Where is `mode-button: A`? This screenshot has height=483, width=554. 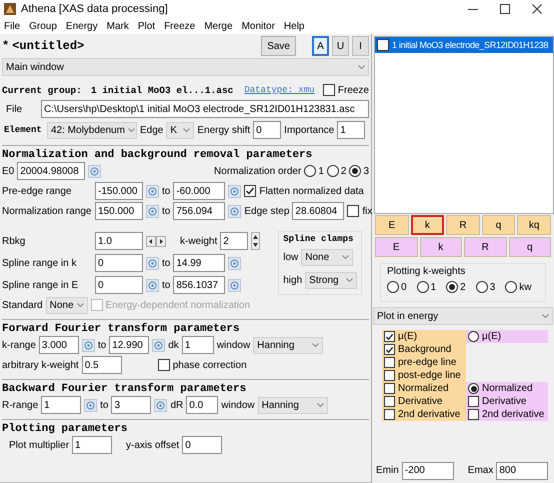 mode-button: A is located at coordinates (320, 46).